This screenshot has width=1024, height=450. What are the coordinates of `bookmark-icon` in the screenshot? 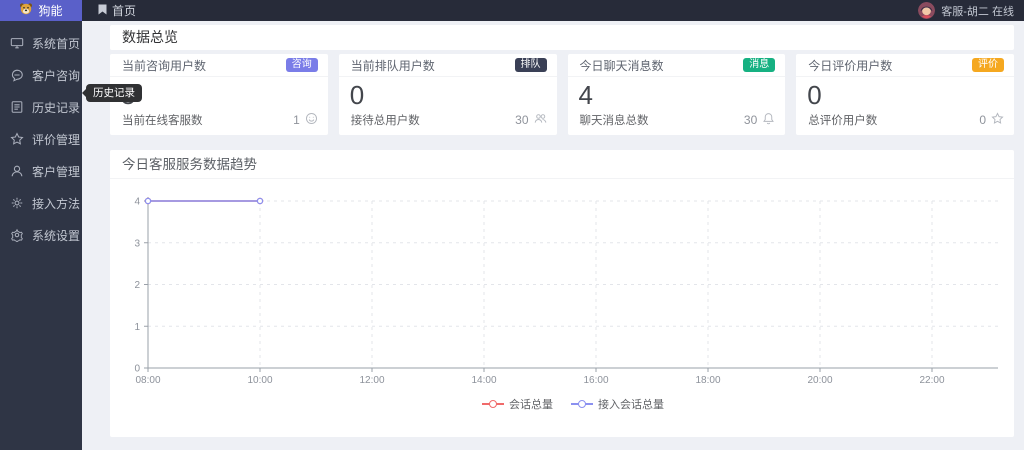 It's located at (102, 11).